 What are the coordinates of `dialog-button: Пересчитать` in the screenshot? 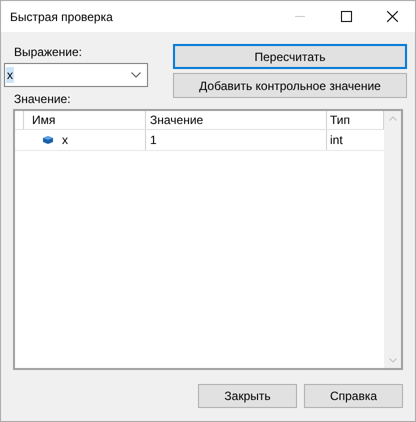 It's located at (290, 56).